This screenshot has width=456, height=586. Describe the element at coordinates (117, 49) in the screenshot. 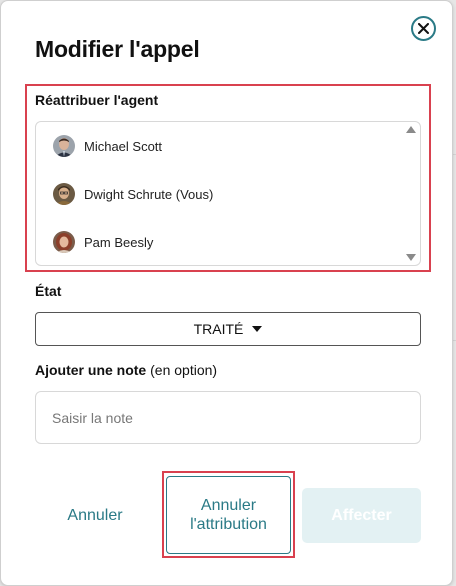

I see `modal-title: Modifier l'appel` at that location.